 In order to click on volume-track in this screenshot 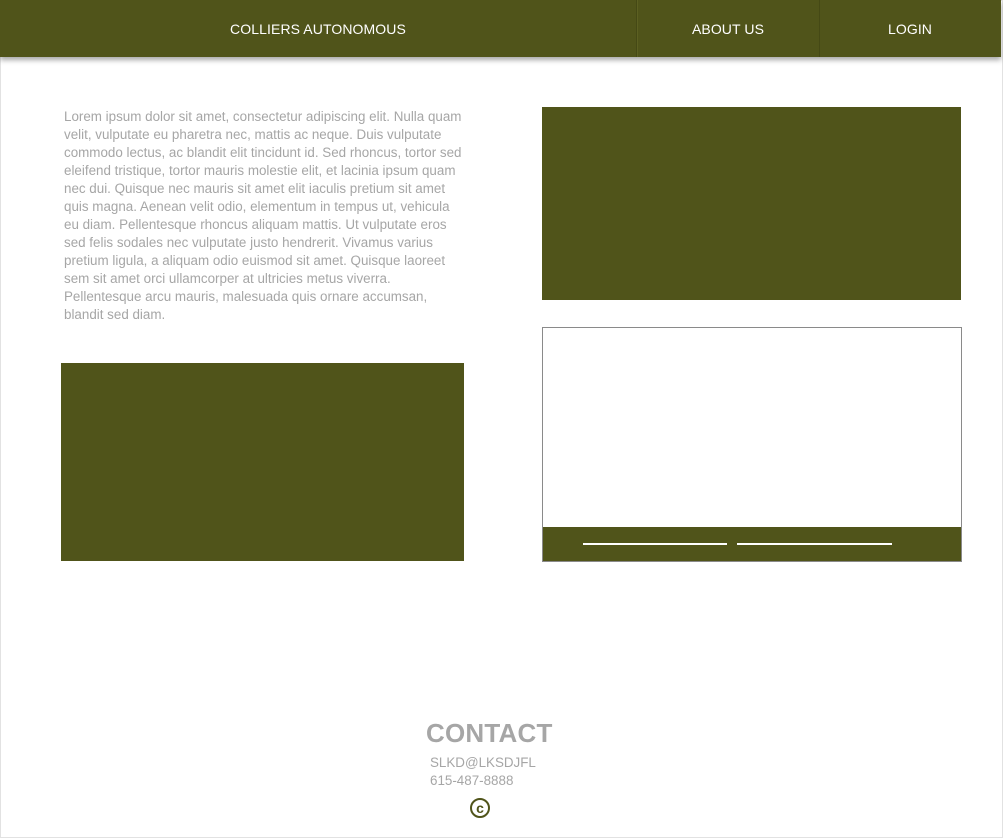, I will do `click(814, 544)`.